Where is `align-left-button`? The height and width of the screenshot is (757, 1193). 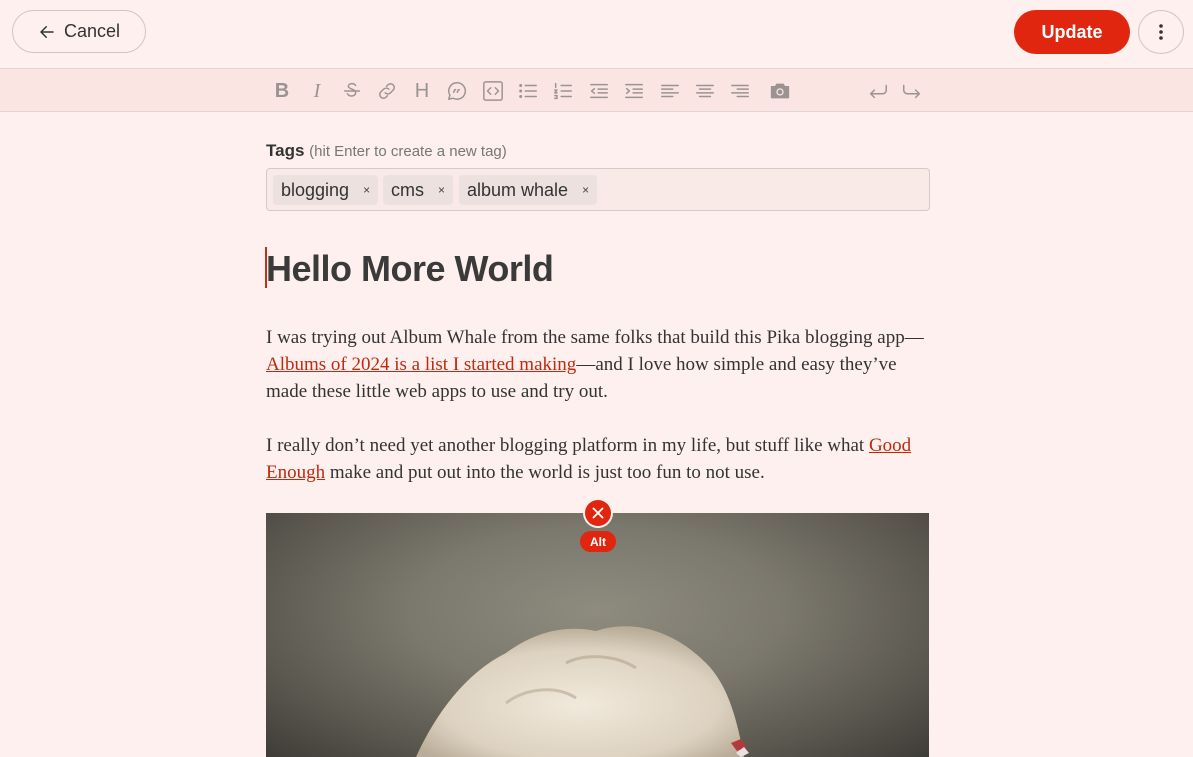 align-left-button is located at coordinates (670, 91).